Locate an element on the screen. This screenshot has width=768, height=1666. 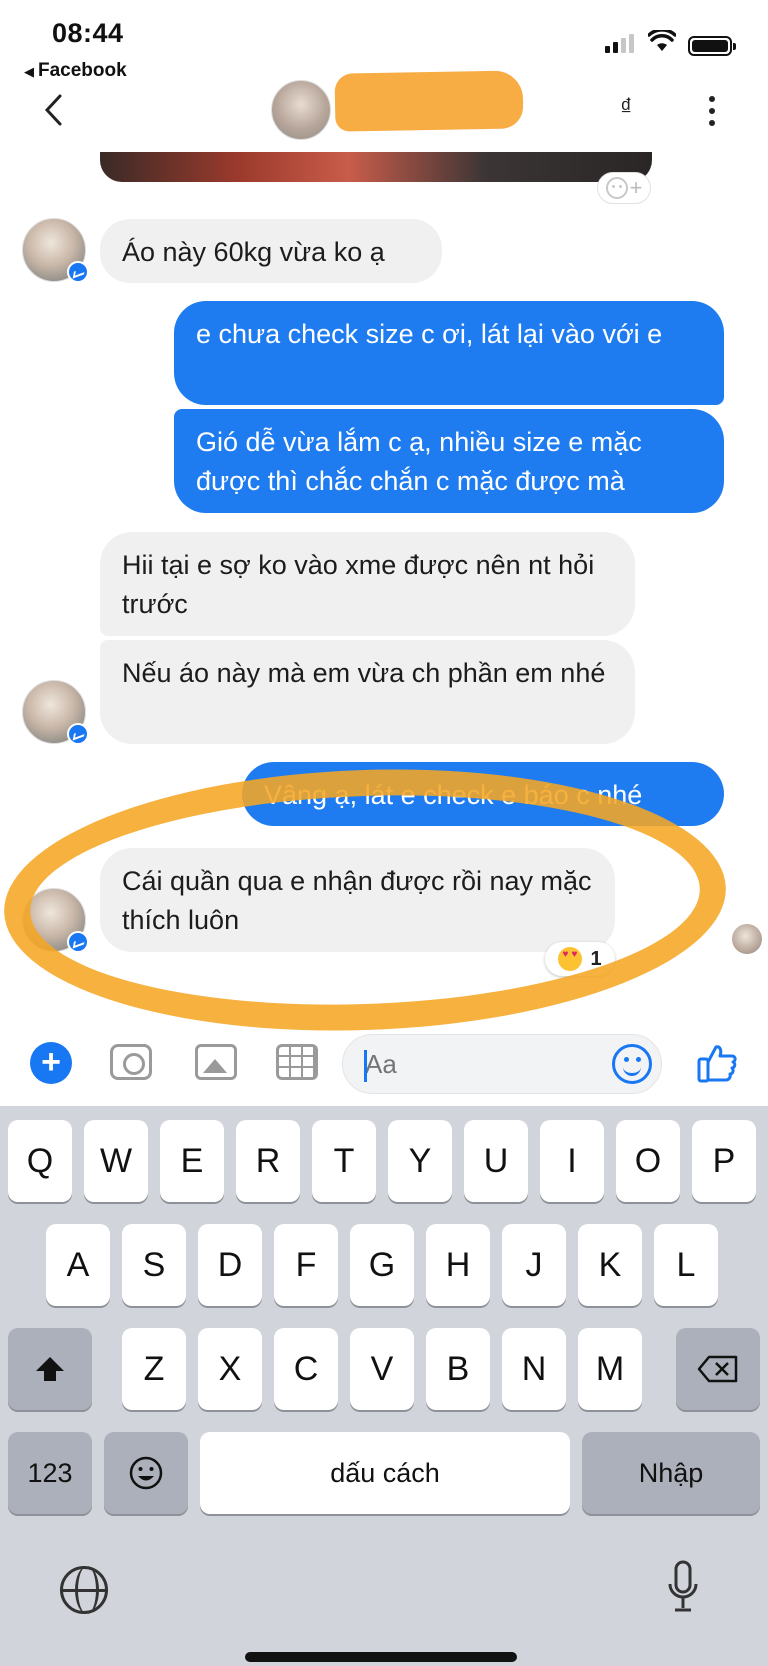
seen-indicator-avatar is located at coordinates (747, 939).